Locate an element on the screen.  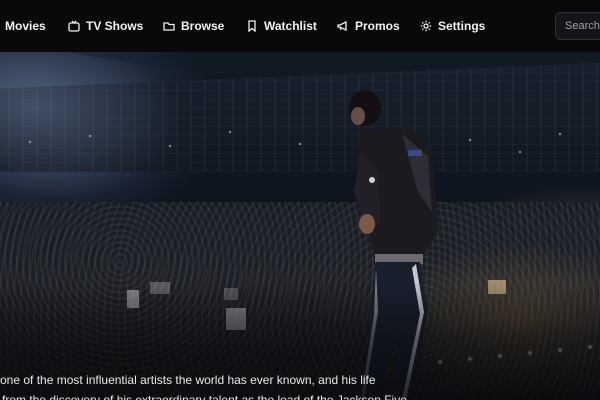
bookmark-icon is located at coordinates (252, 26).